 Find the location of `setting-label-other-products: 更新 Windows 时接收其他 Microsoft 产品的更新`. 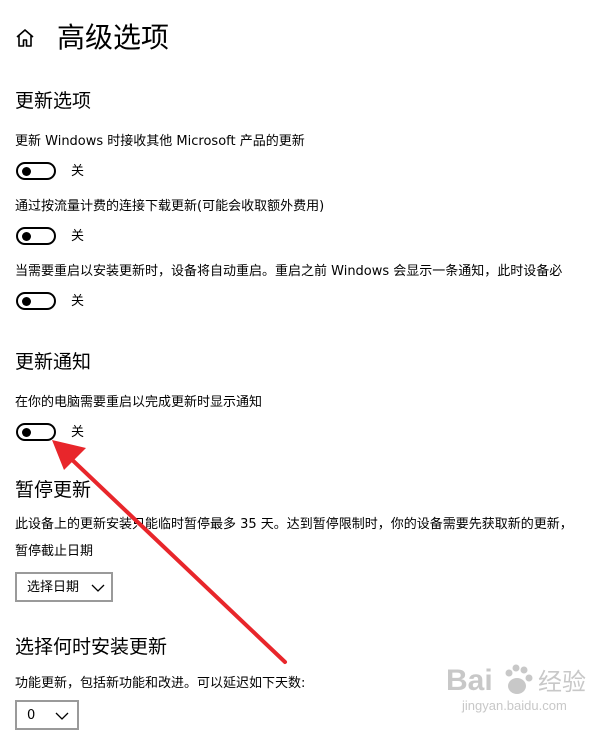

setting-label-other-products: 更新 Windows 时接收其他 Microsoft 产品的更新 is located at coordinates (160, 141).